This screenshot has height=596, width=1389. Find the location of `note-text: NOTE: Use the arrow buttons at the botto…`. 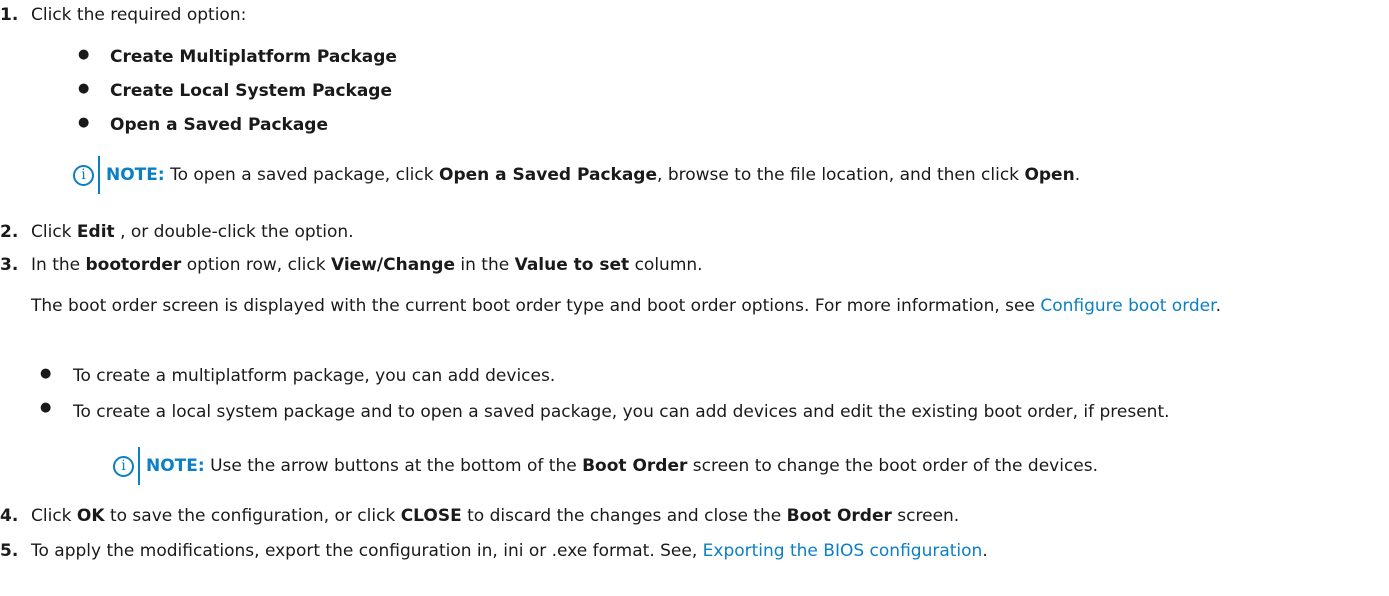

note-text: NOTE: Use the arrow buttons at the botto… is located at coordinates (622, 466).